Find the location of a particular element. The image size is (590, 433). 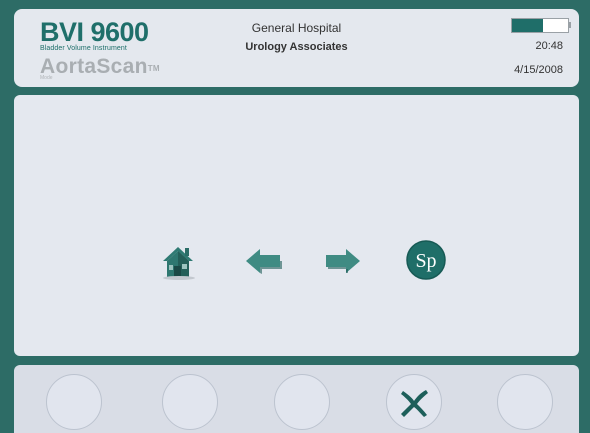

mode-name: AortaScanTM is located at coordinates (100, 66).